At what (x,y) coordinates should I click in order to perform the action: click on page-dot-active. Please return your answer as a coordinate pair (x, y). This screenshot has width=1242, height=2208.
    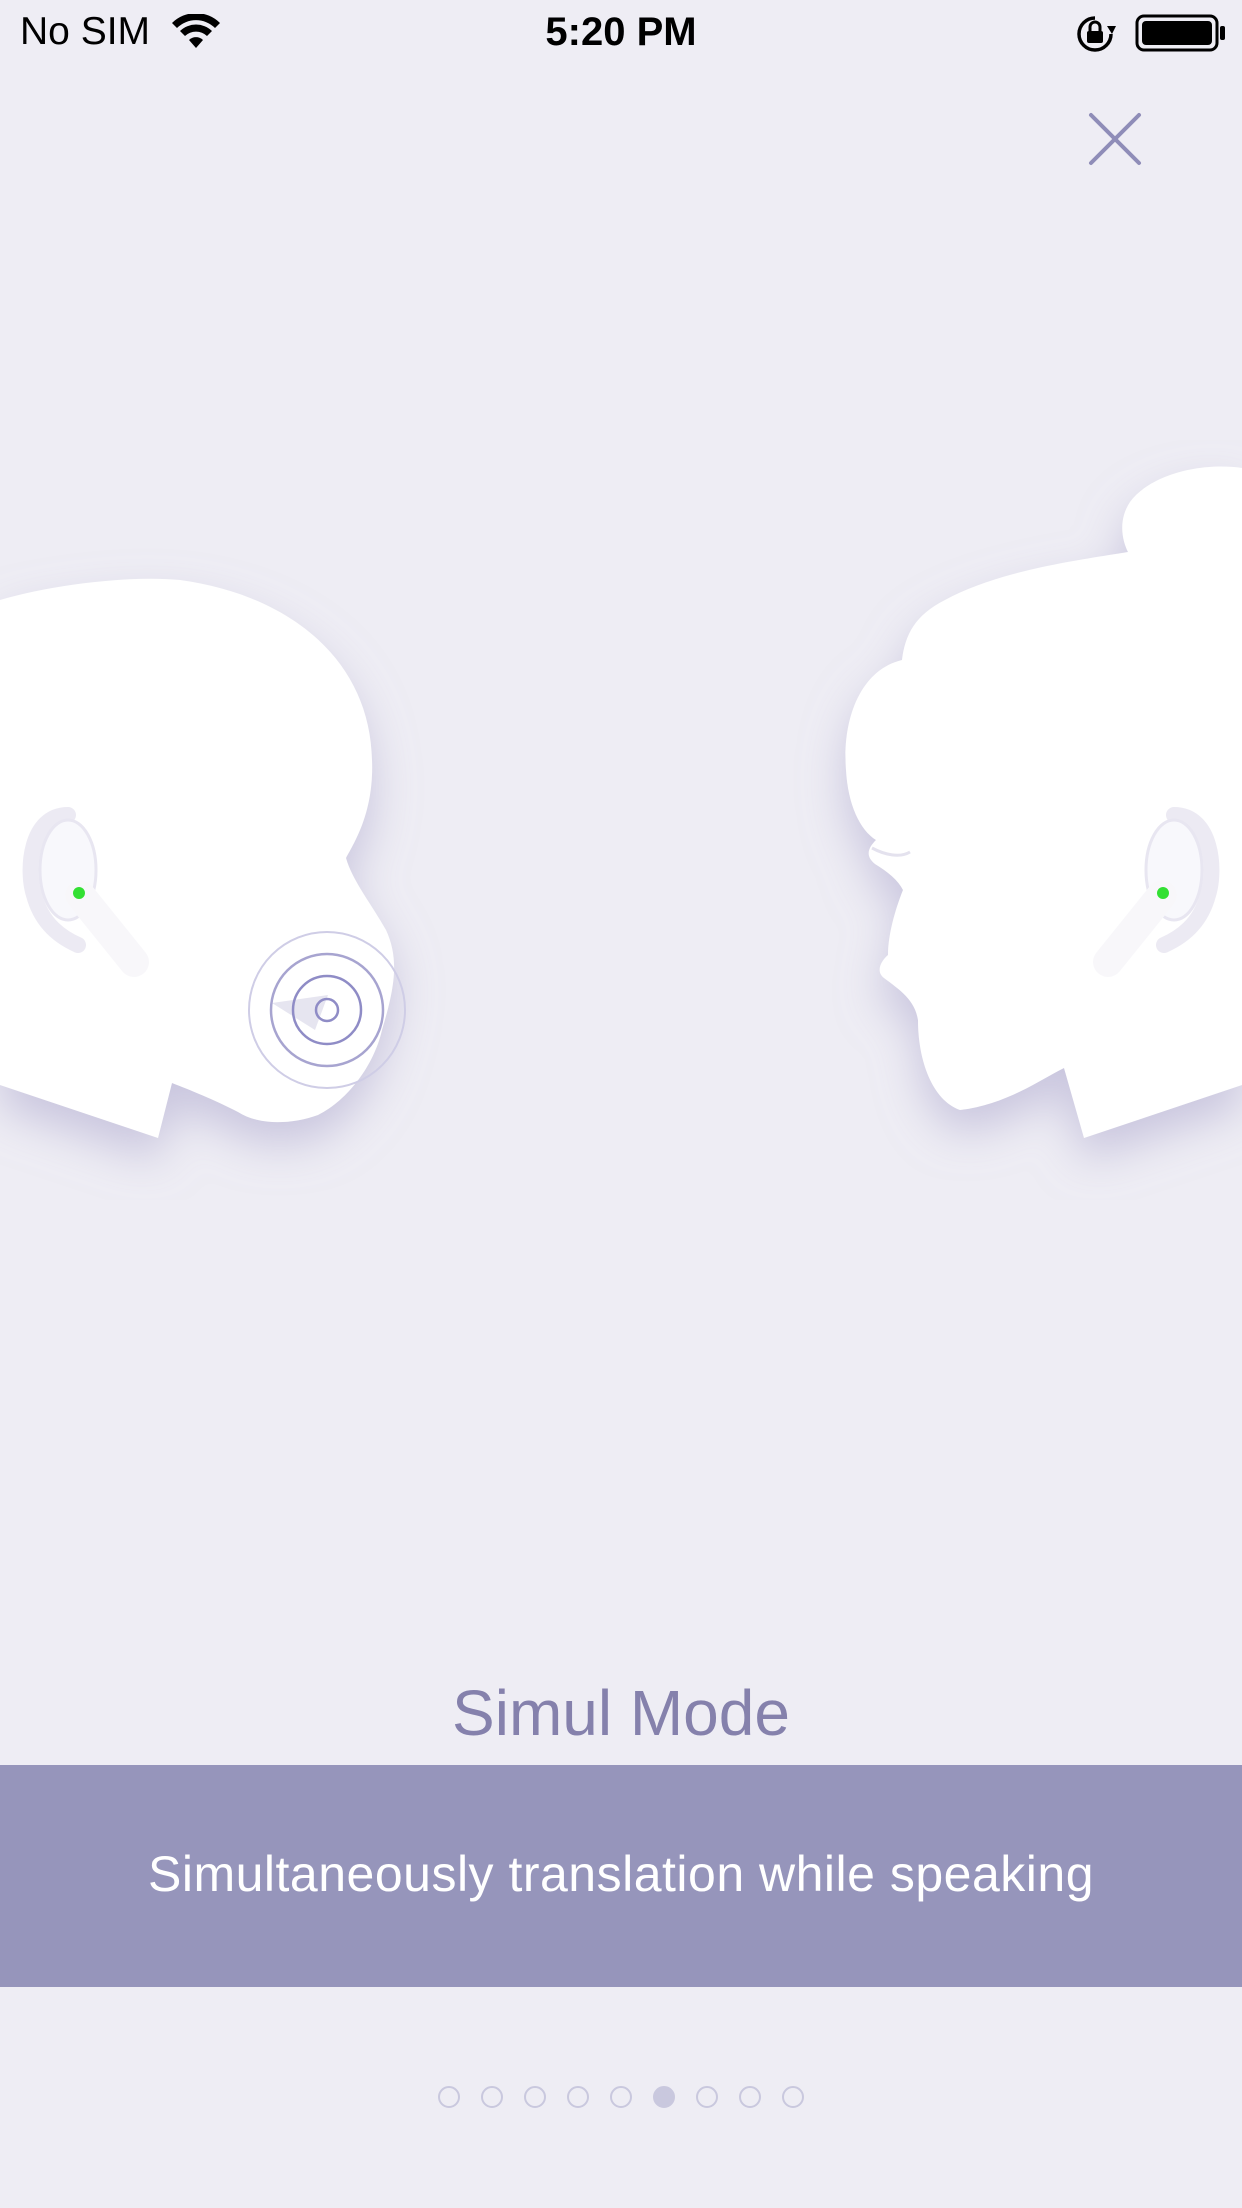
    Looking at the image, I should click on (664, 2097).